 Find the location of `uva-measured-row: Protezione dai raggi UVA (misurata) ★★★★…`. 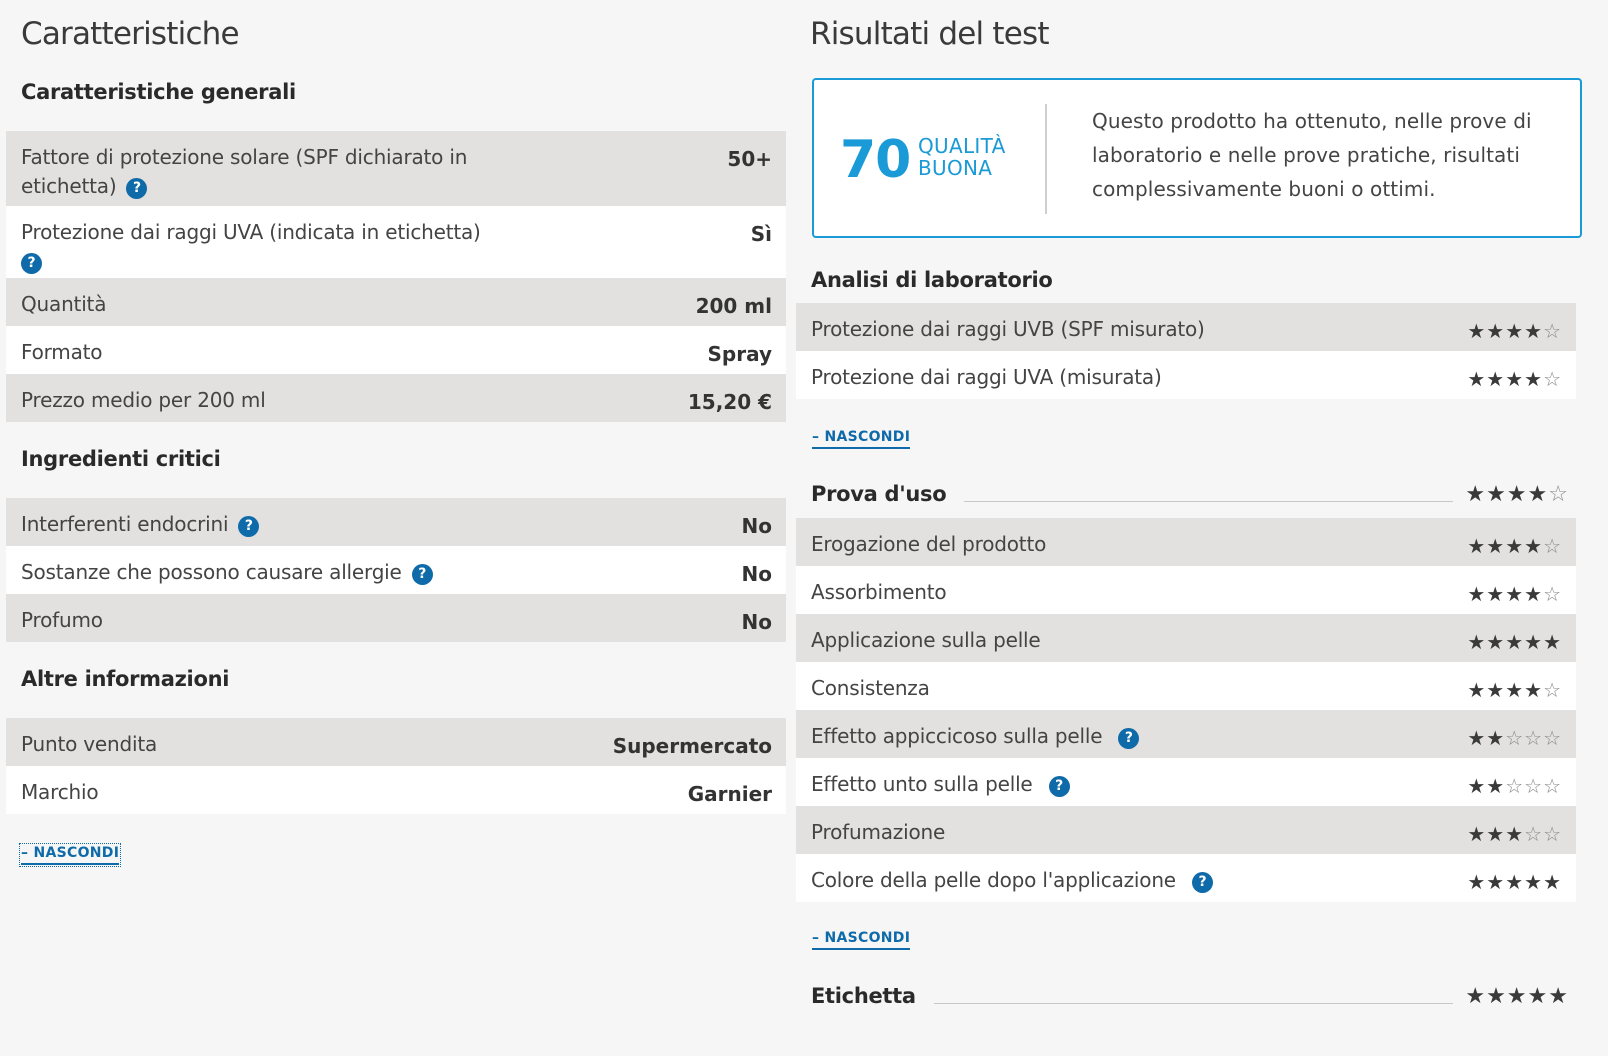

uva-measured-row: Protezione dai raggi UVA (misurata) ★★★★… is located at coordinates (1186, 375).